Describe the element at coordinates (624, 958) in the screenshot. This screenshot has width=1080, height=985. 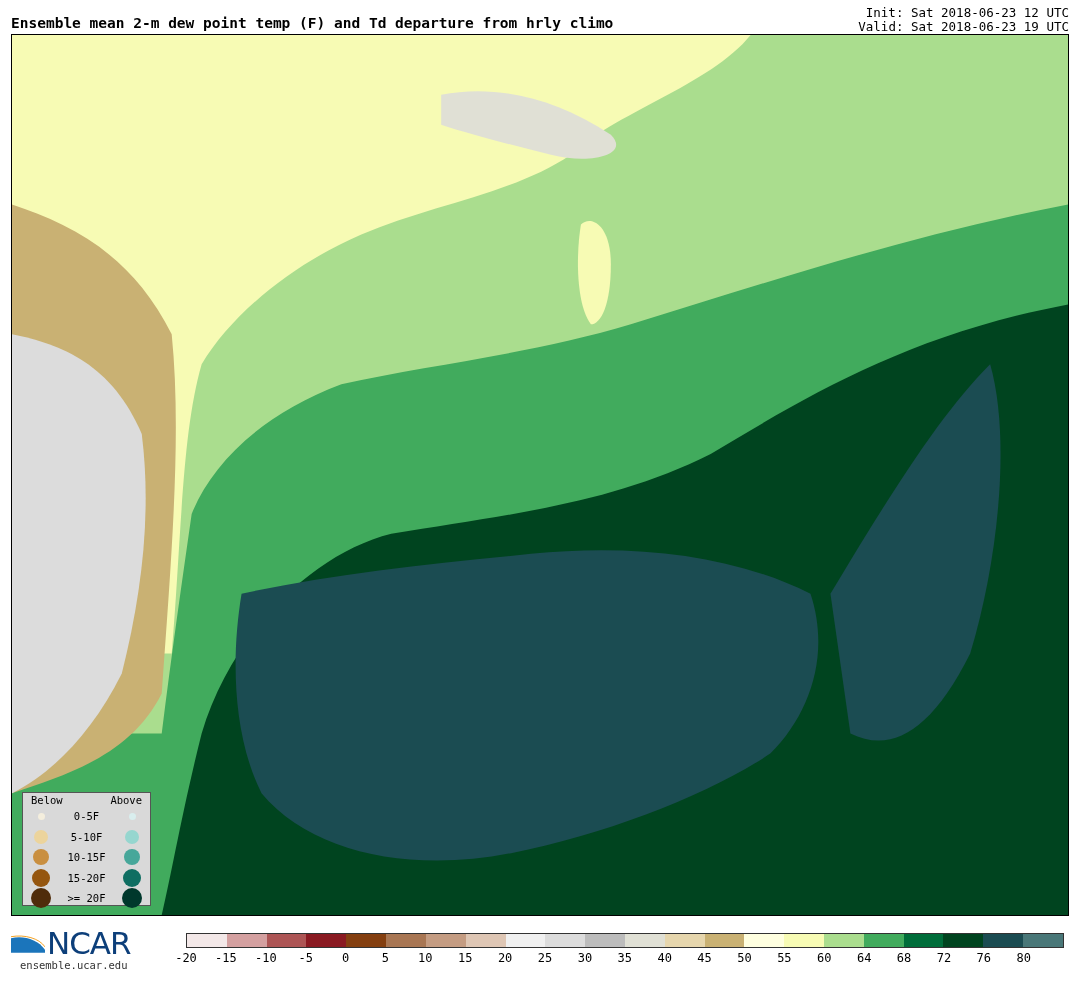
I see `tick-label: 35` at that location.